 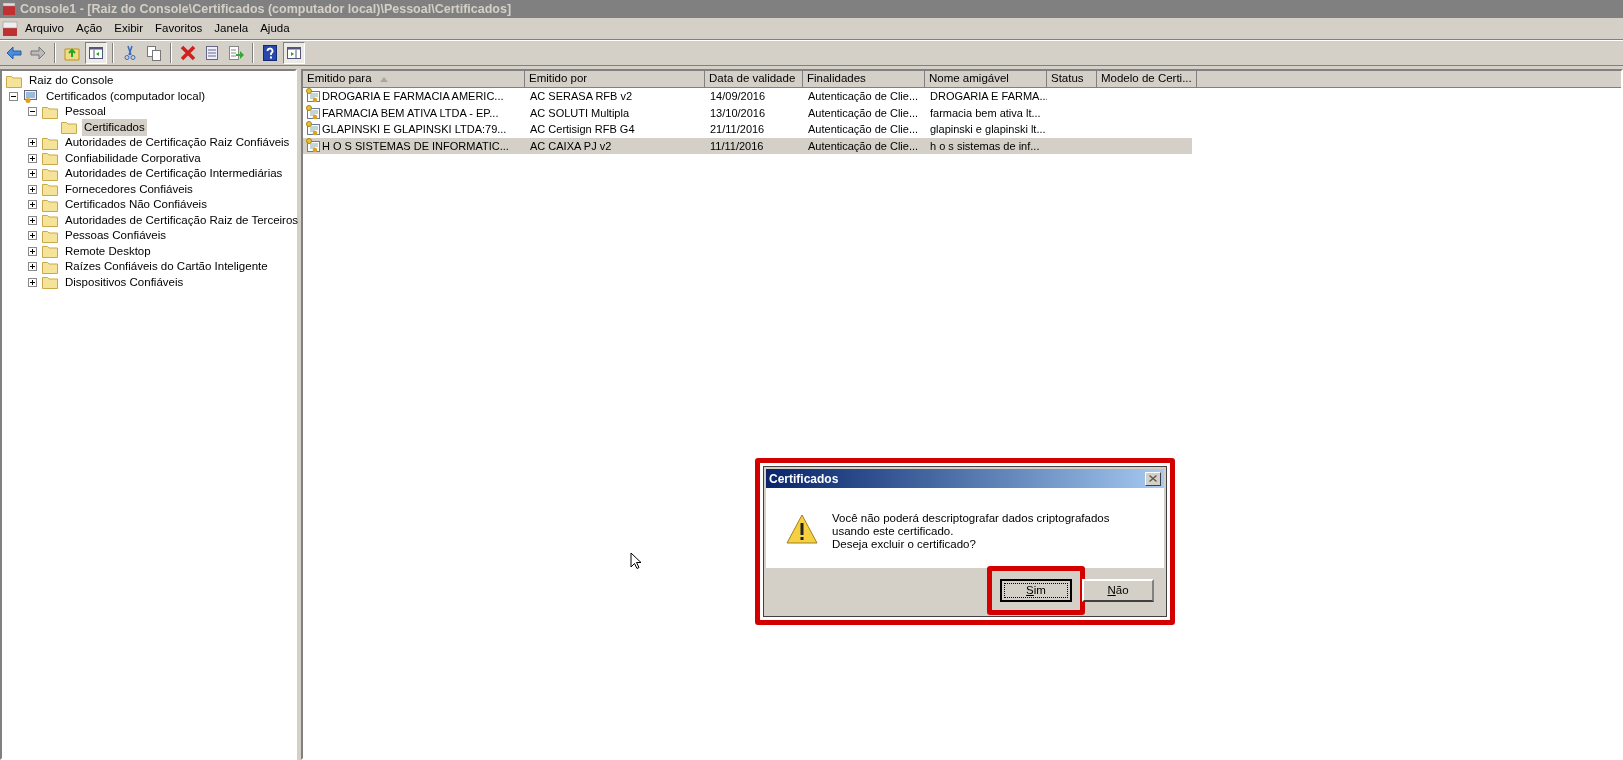 What do you see at coordinates (128, 28) in the screenshot?
I see `menu-item: Exibir` at bounding box center [128, 28].